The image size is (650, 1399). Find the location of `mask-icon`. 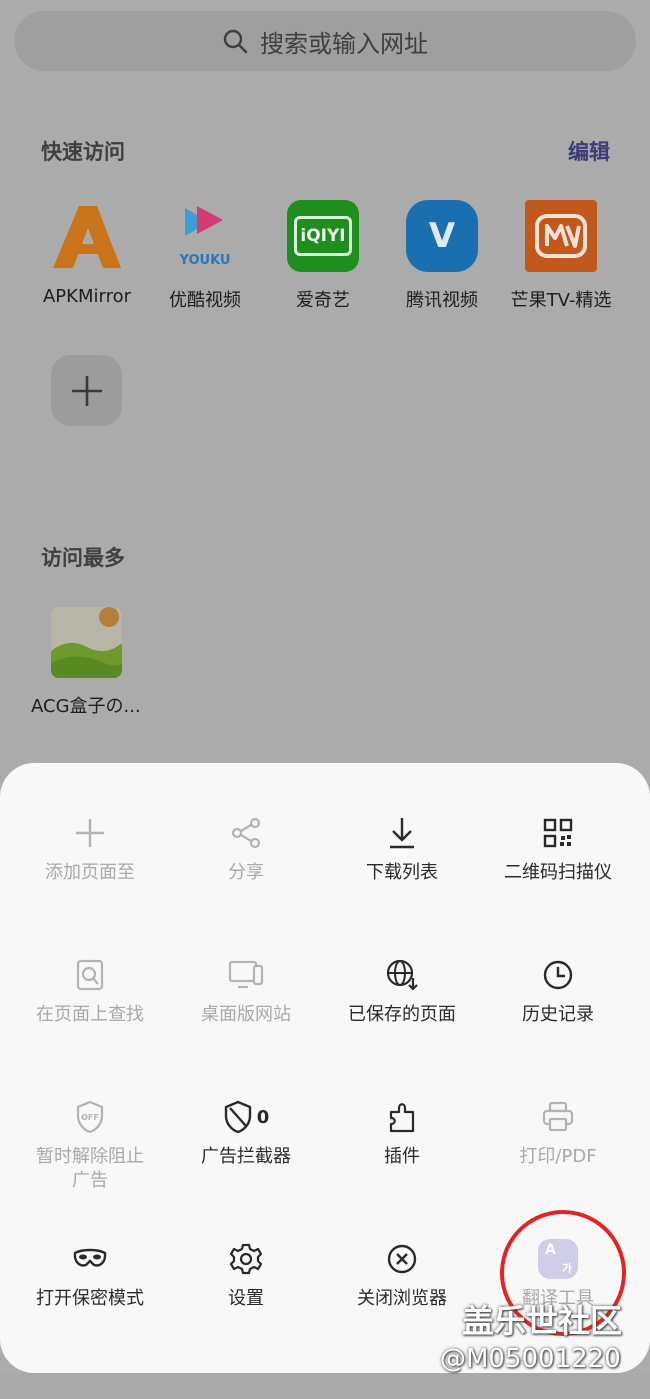

mask-icon is located at coordinates (90, 1257).